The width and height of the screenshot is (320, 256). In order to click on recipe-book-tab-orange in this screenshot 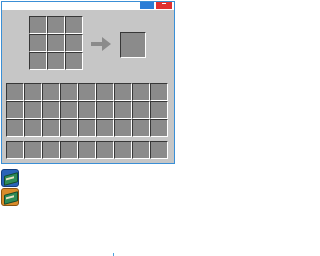, I will do `click(10, 197)`.